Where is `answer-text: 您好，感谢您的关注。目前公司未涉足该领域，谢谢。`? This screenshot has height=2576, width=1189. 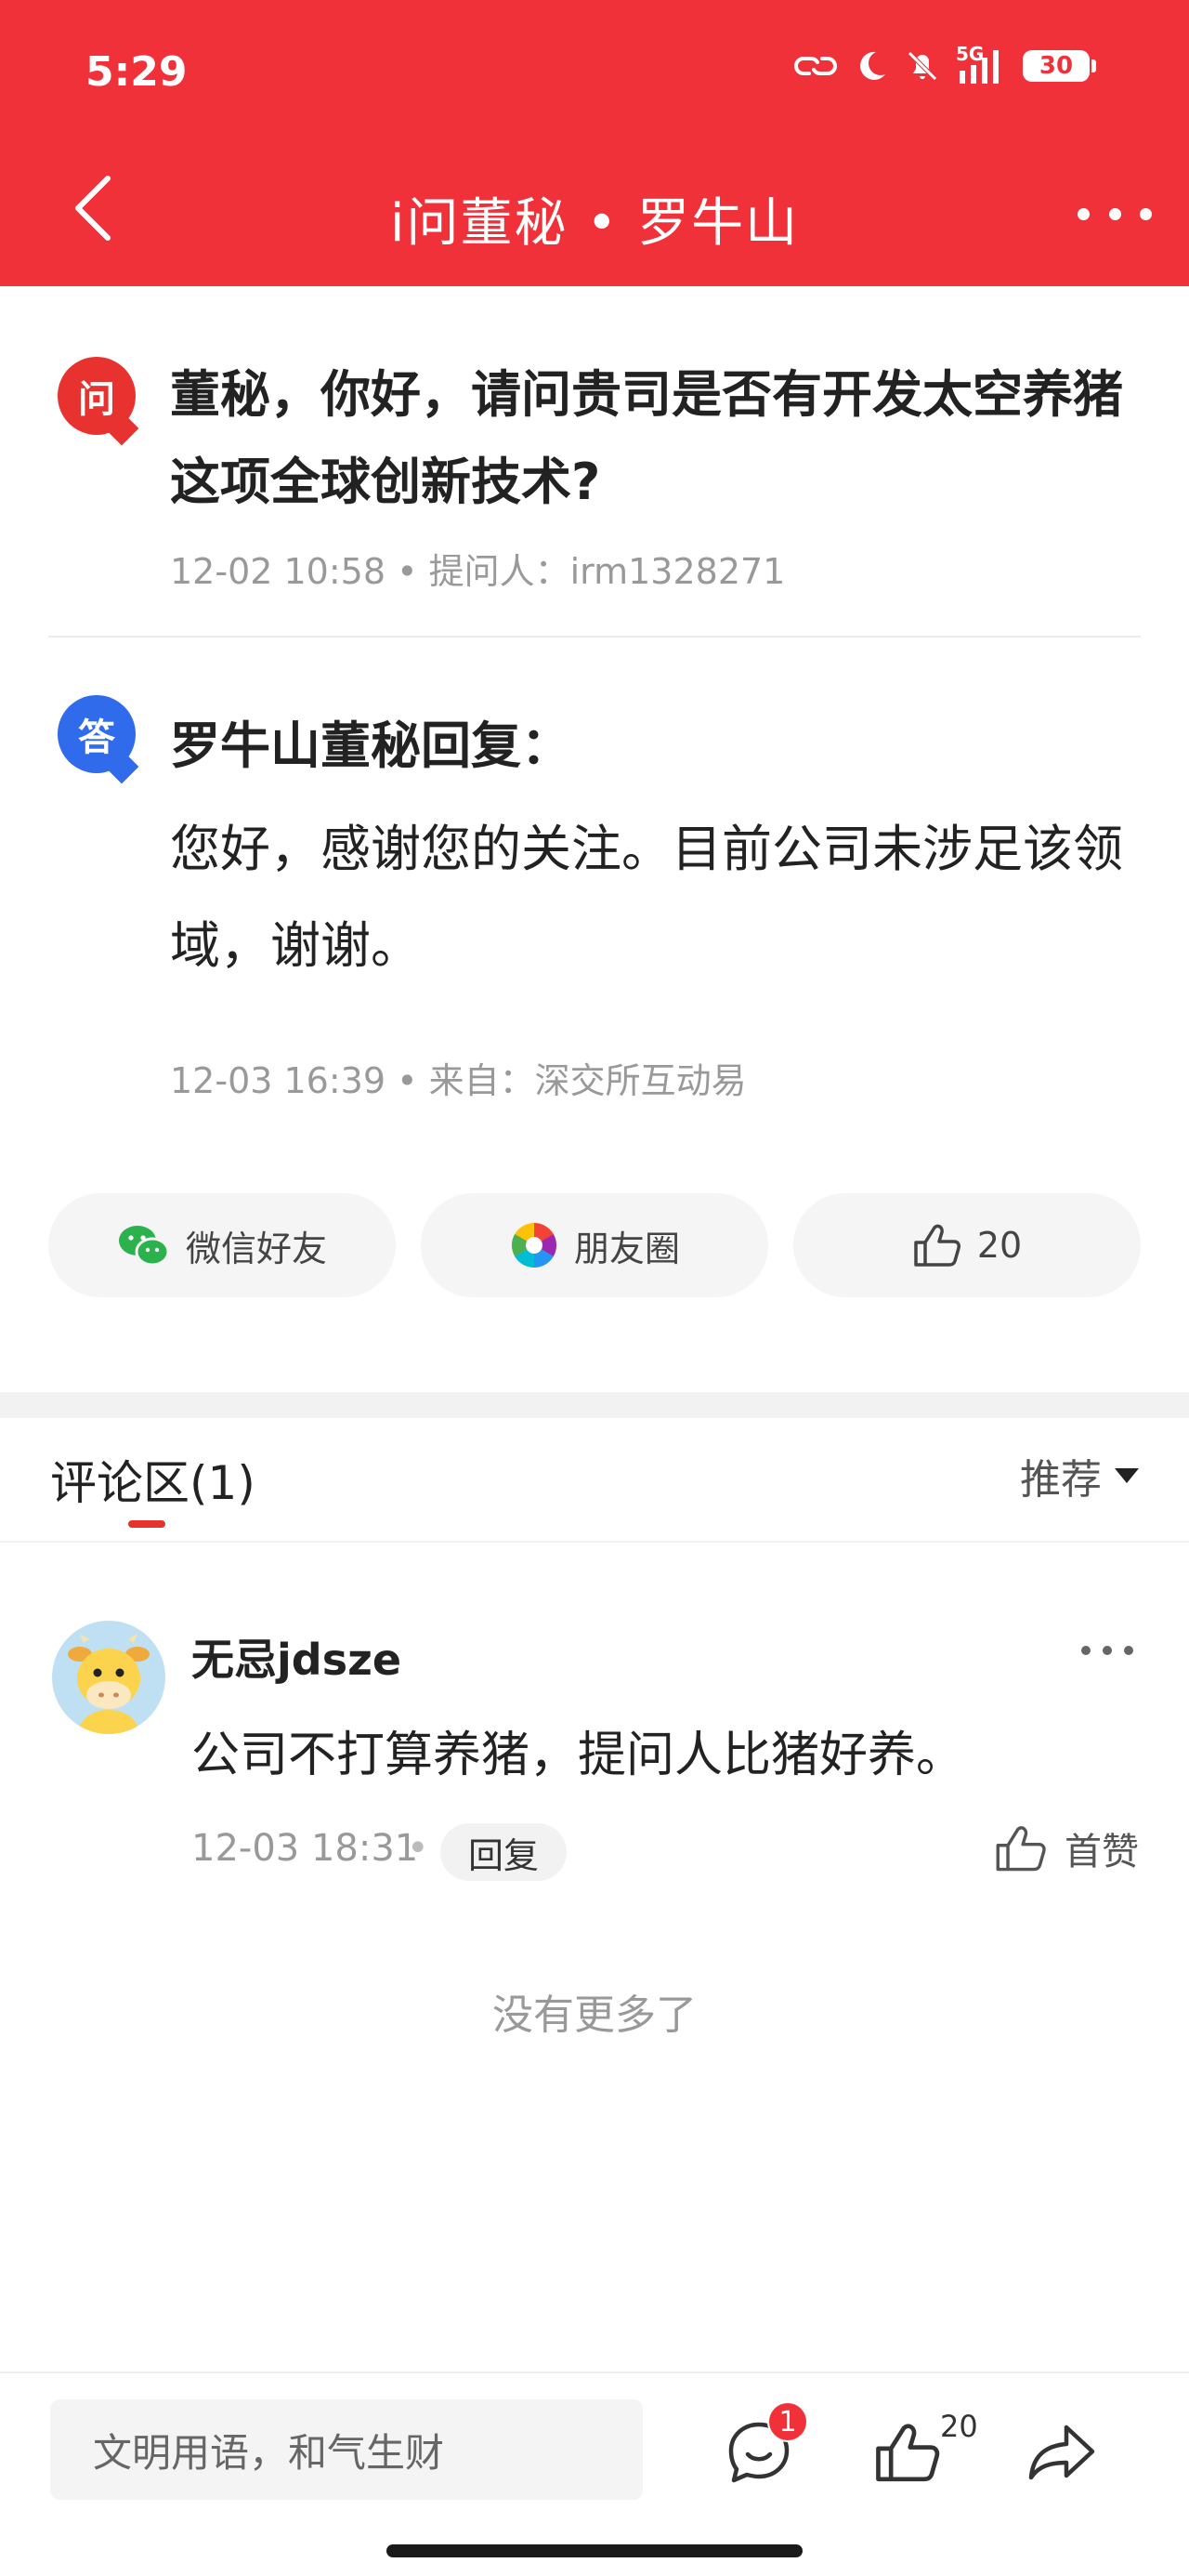 answer-text: 您好，感谢您的关注。目前公司未涉足该领域，谢谢。 is located at coordinates (647, 897).